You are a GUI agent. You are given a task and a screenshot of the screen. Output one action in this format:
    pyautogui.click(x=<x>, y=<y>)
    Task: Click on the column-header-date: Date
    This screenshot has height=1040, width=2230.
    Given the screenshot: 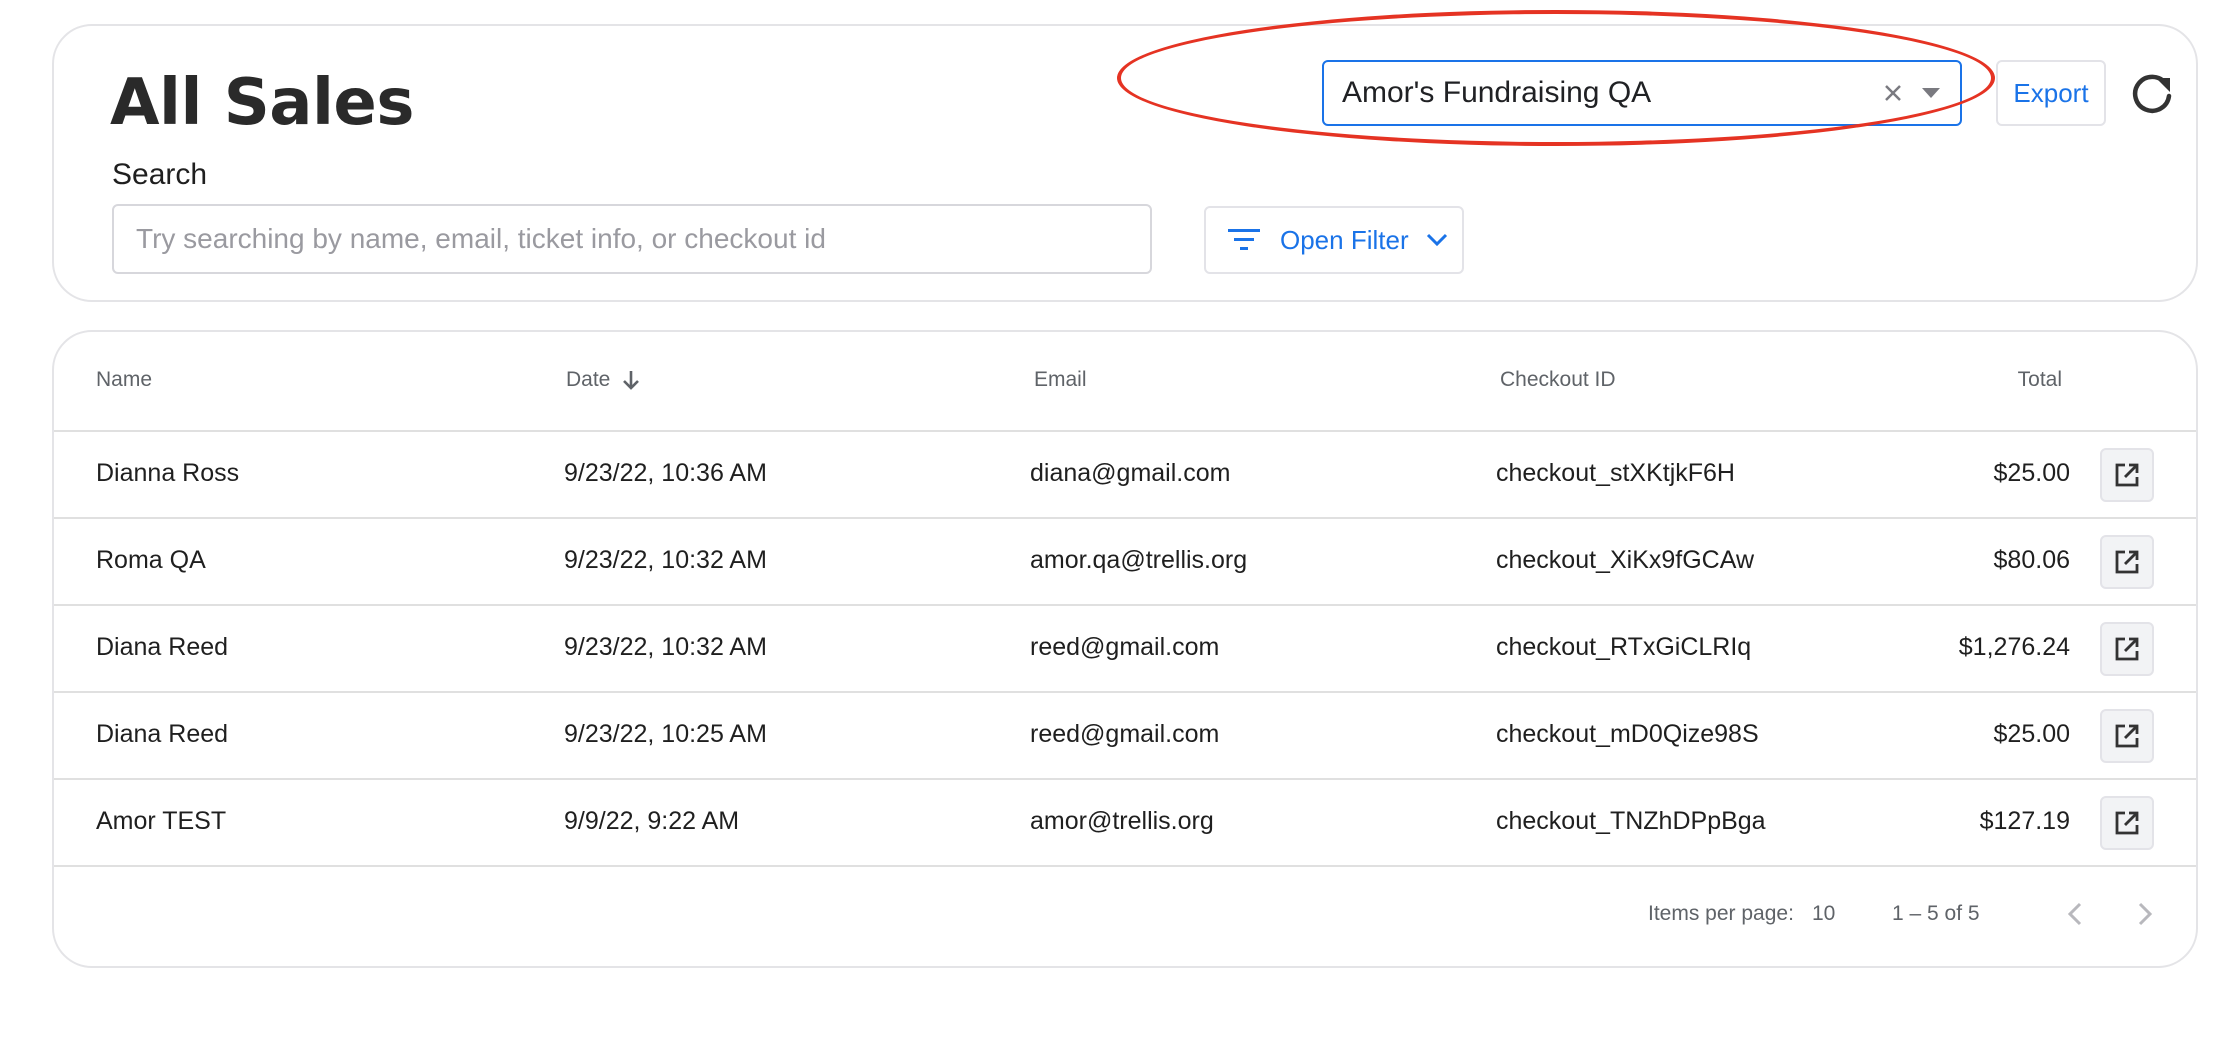 What is the action you would take?
    pyautogui.click(x=604, y=380)
    